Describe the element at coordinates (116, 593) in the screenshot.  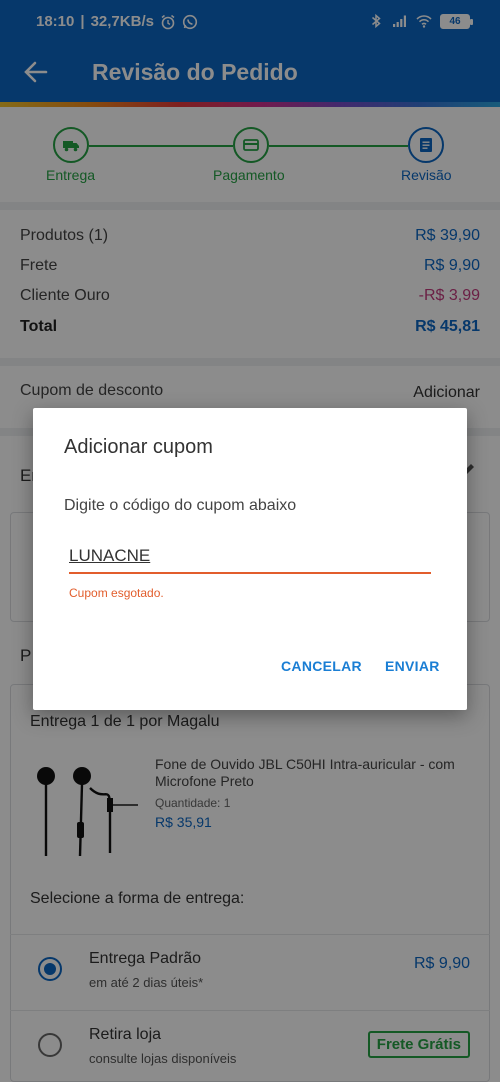
I see `coupon-error-message: Cupom esgotado.` at that location.